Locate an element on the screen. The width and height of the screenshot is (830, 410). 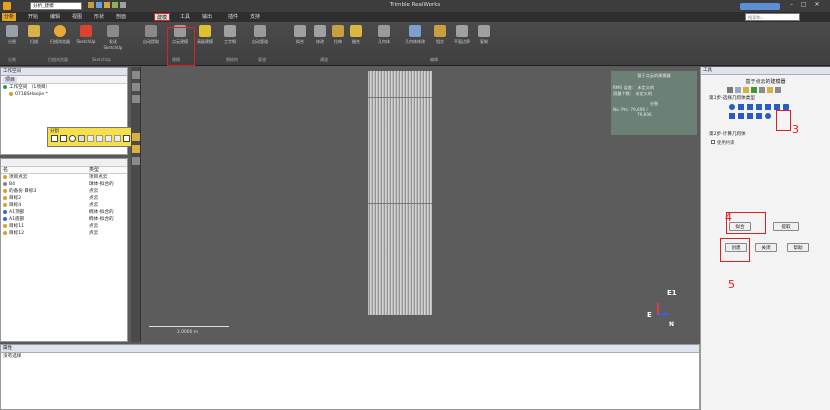
info-points-total: 79,606 is located at coordinates (644, 114).